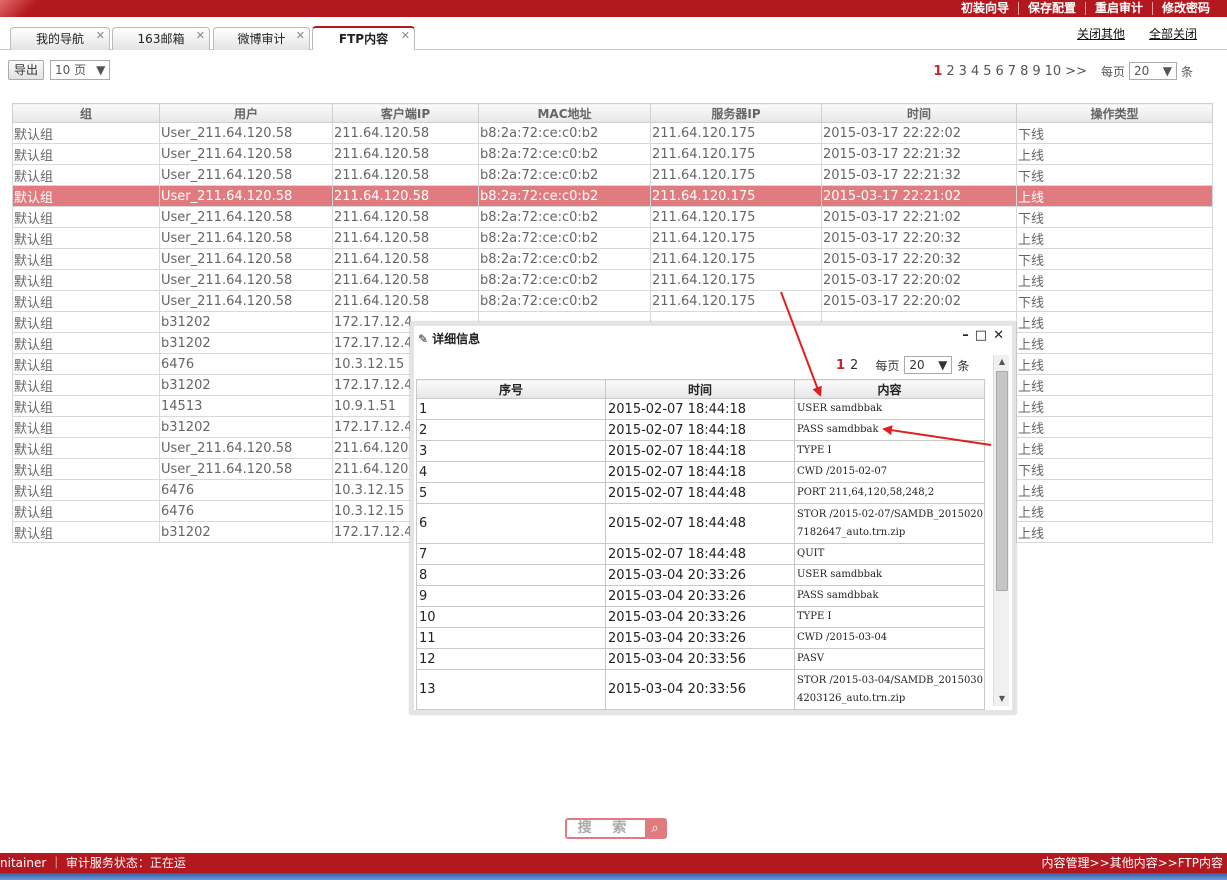 Image resolution: width=1227 pixels, height=880 pixels. What do you see at coordinates (1024, 71) in the screenshot?
I see `page-link: 8` at bounding box center [1024, 71].